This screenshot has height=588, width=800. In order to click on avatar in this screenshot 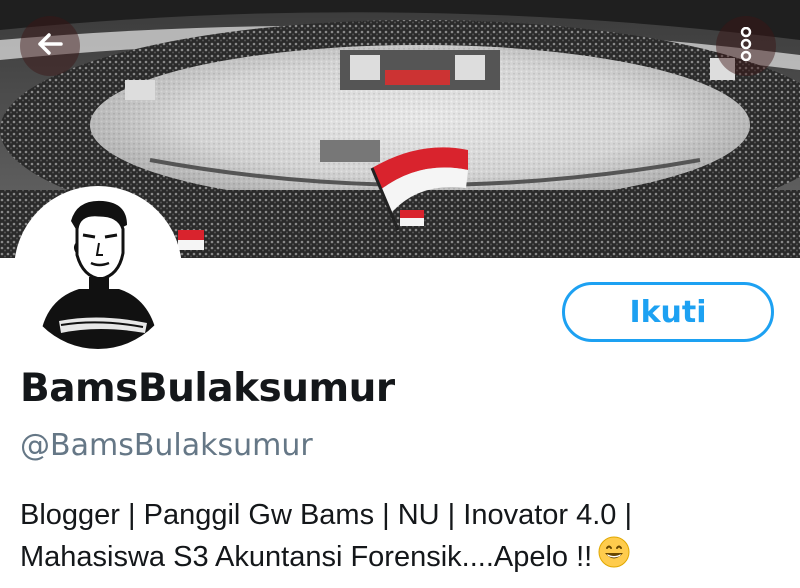, I will do `click(98, 270)`.